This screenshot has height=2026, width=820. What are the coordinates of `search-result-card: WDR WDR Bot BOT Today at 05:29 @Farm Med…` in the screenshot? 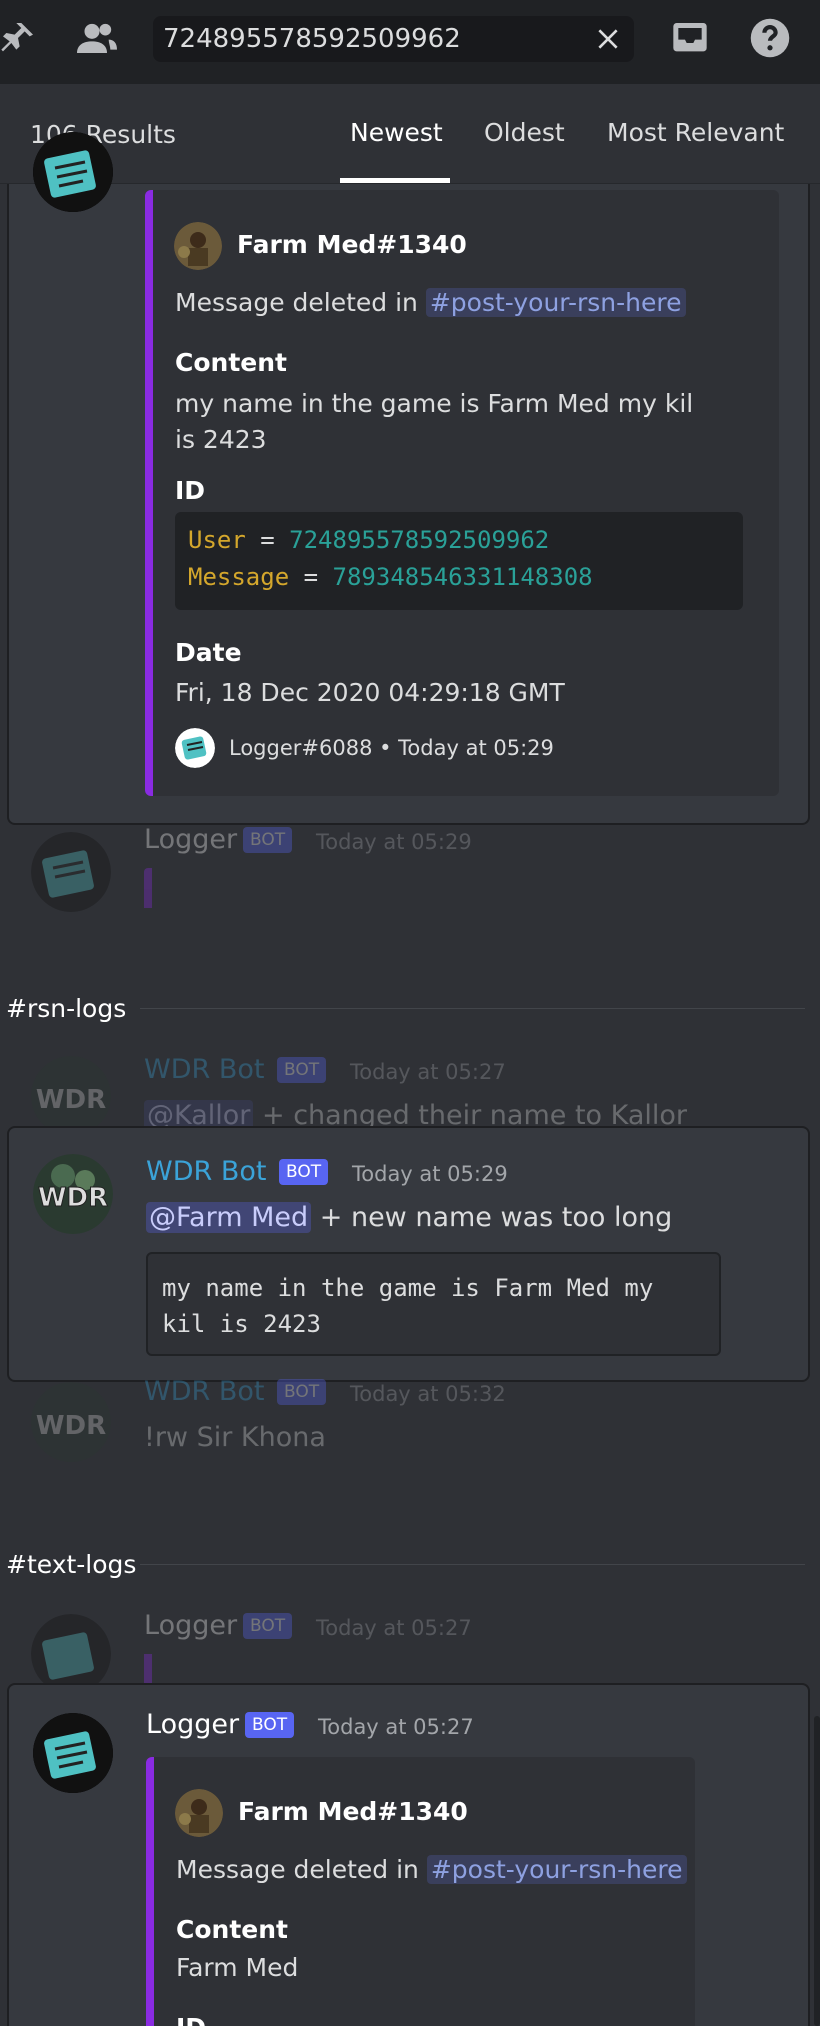 It's located at (408, 1254).